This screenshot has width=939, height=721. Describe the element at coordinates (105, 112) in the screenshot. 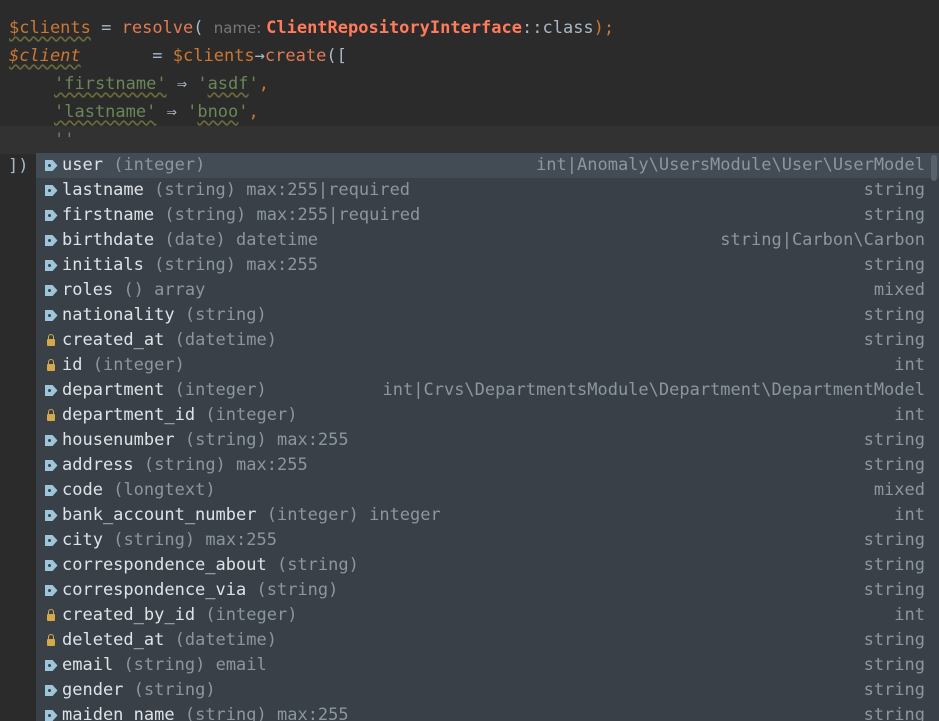

I see `array-key-lastname: 'lastname'` at that location.